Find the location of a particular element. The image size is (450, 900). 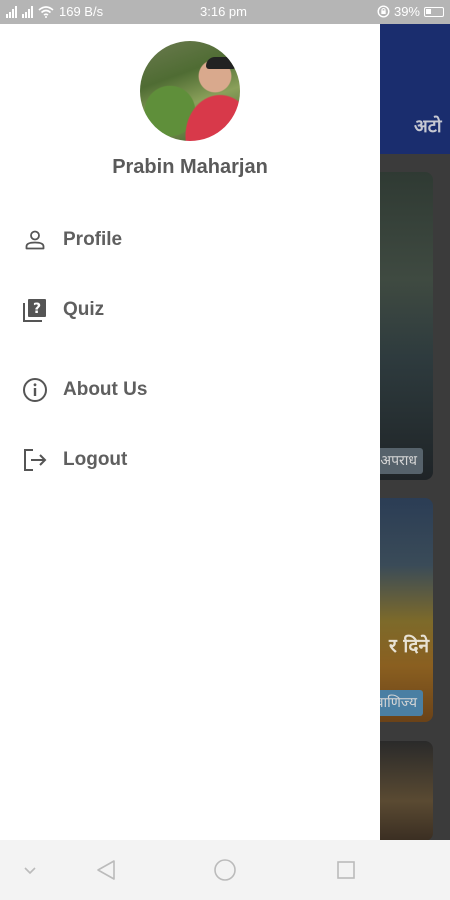

status-bar: 169 B/s 3:16 pm 39% is located at coordinates (225, 12).